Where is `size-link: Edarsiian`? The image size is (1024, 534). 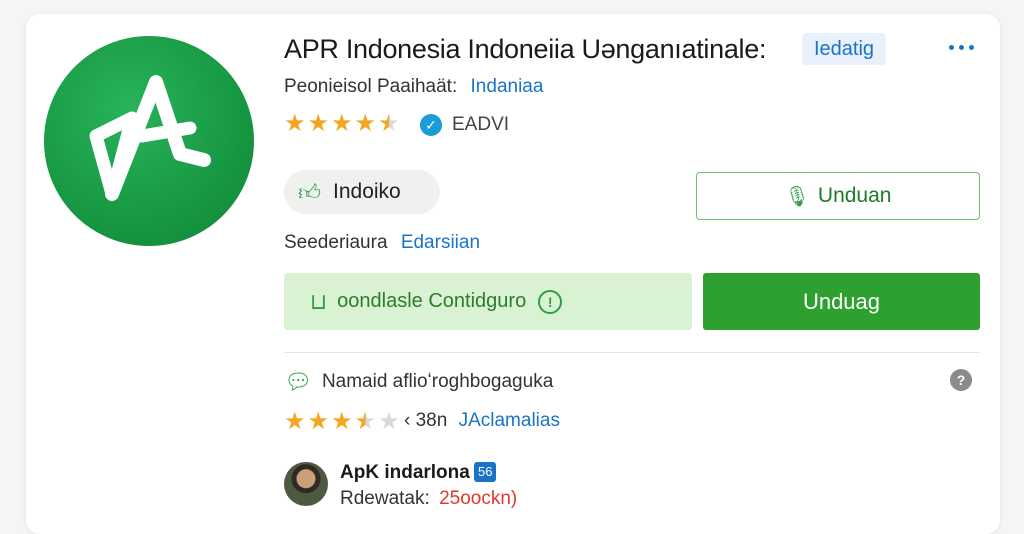
size-link: Edarsiian is located at coordinates (440, 242).